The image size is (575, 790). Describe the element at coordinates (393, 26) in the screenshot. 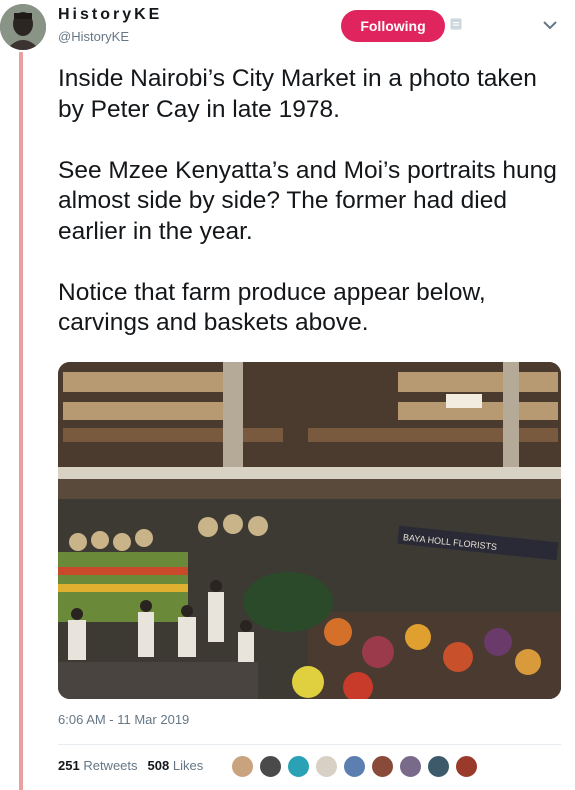

I see `following-button: Following` at that location.